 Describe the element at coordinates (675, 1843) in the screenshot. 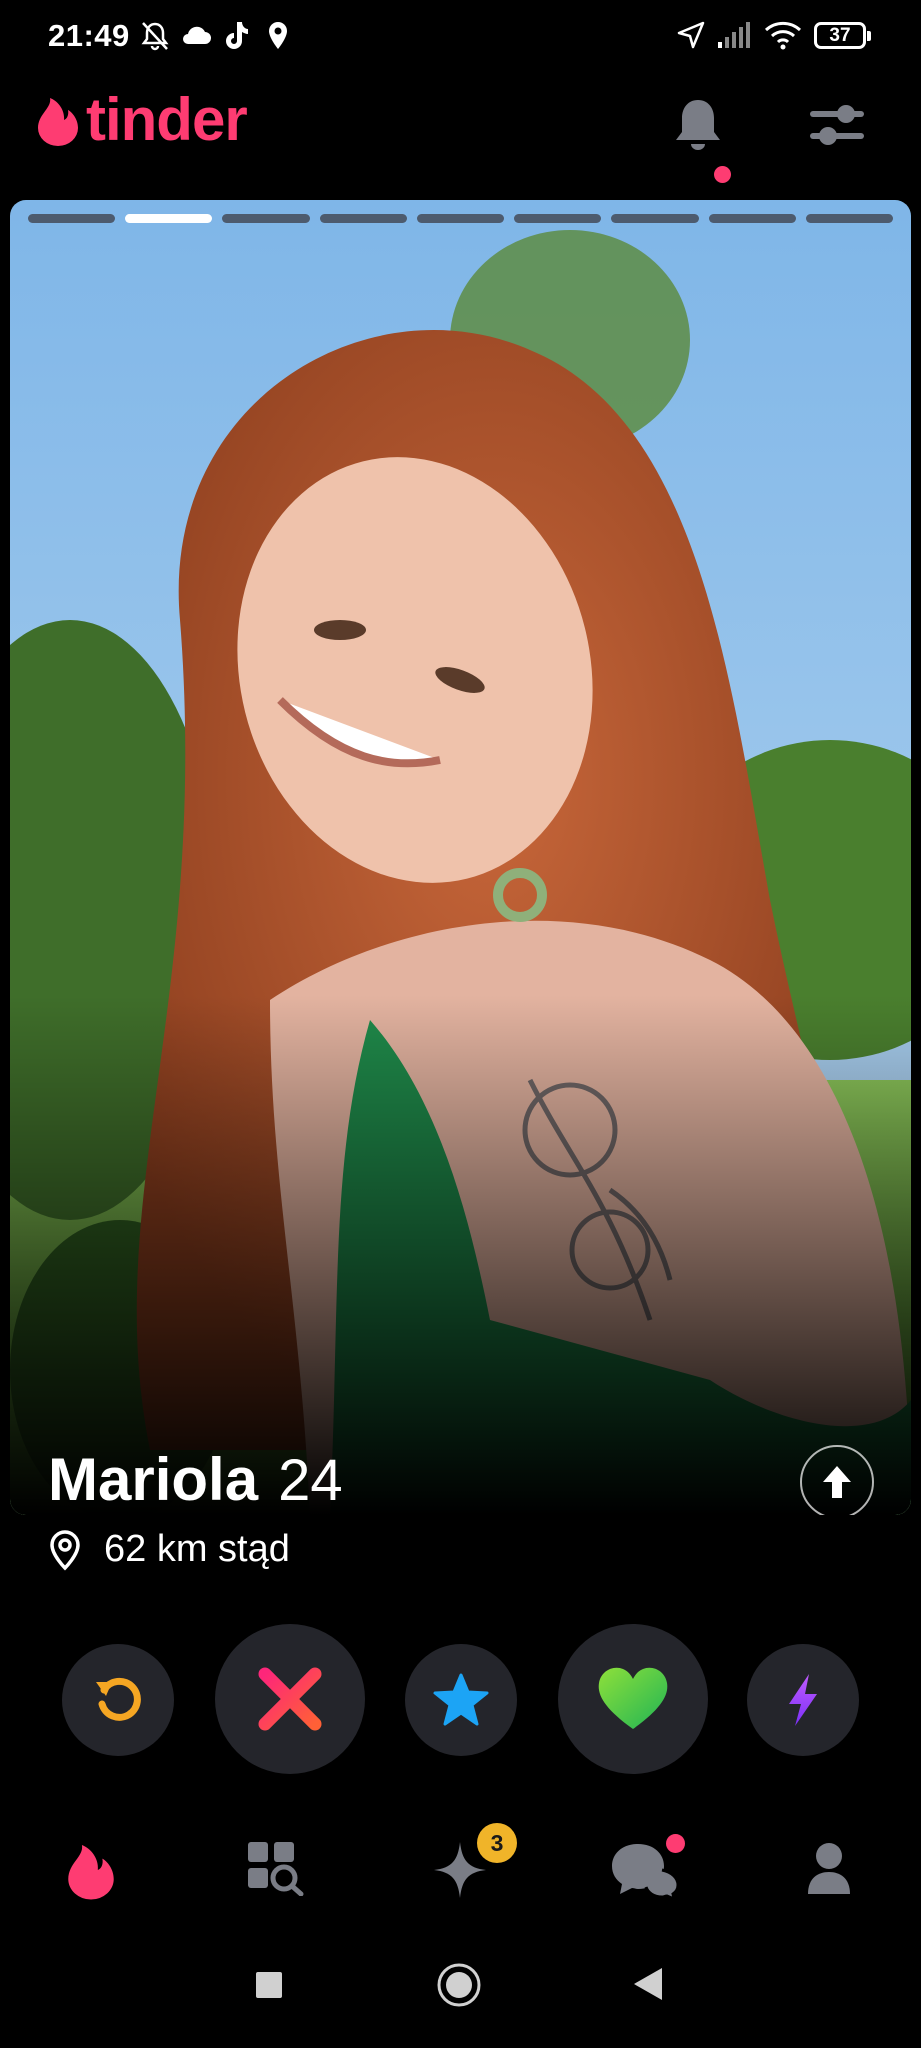

I see `messages-dot` at that location.